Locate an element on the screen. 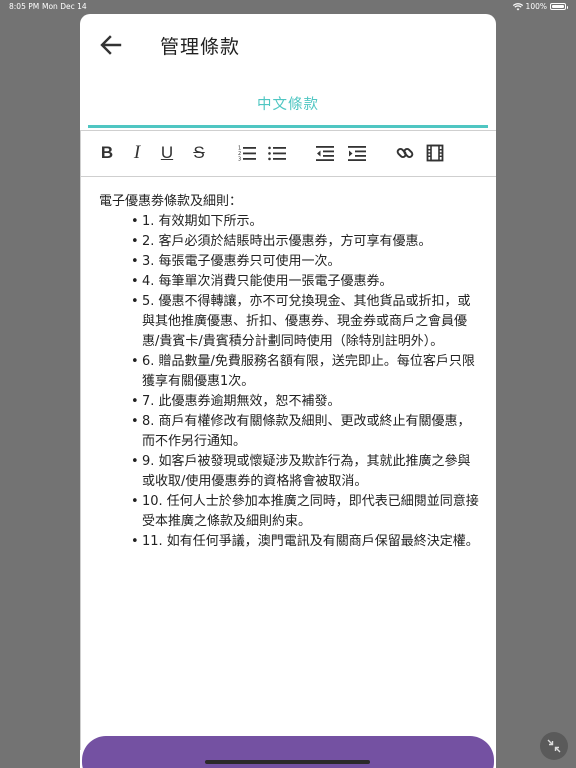  collapse-button is located at coordinates (554, 746).